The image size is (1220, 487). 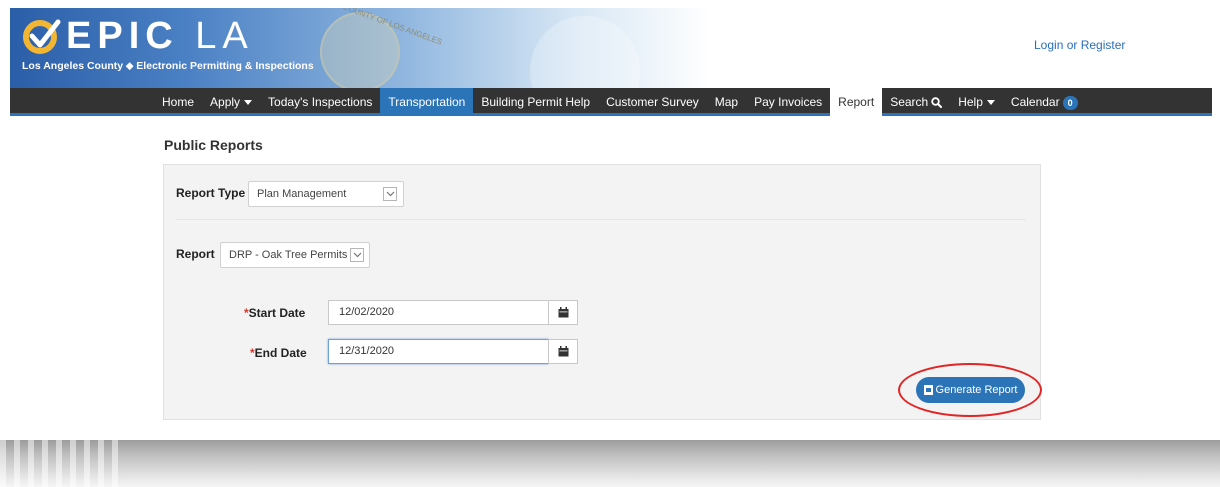 I want to click on nav-help: Help, so click(x=976, y=102).